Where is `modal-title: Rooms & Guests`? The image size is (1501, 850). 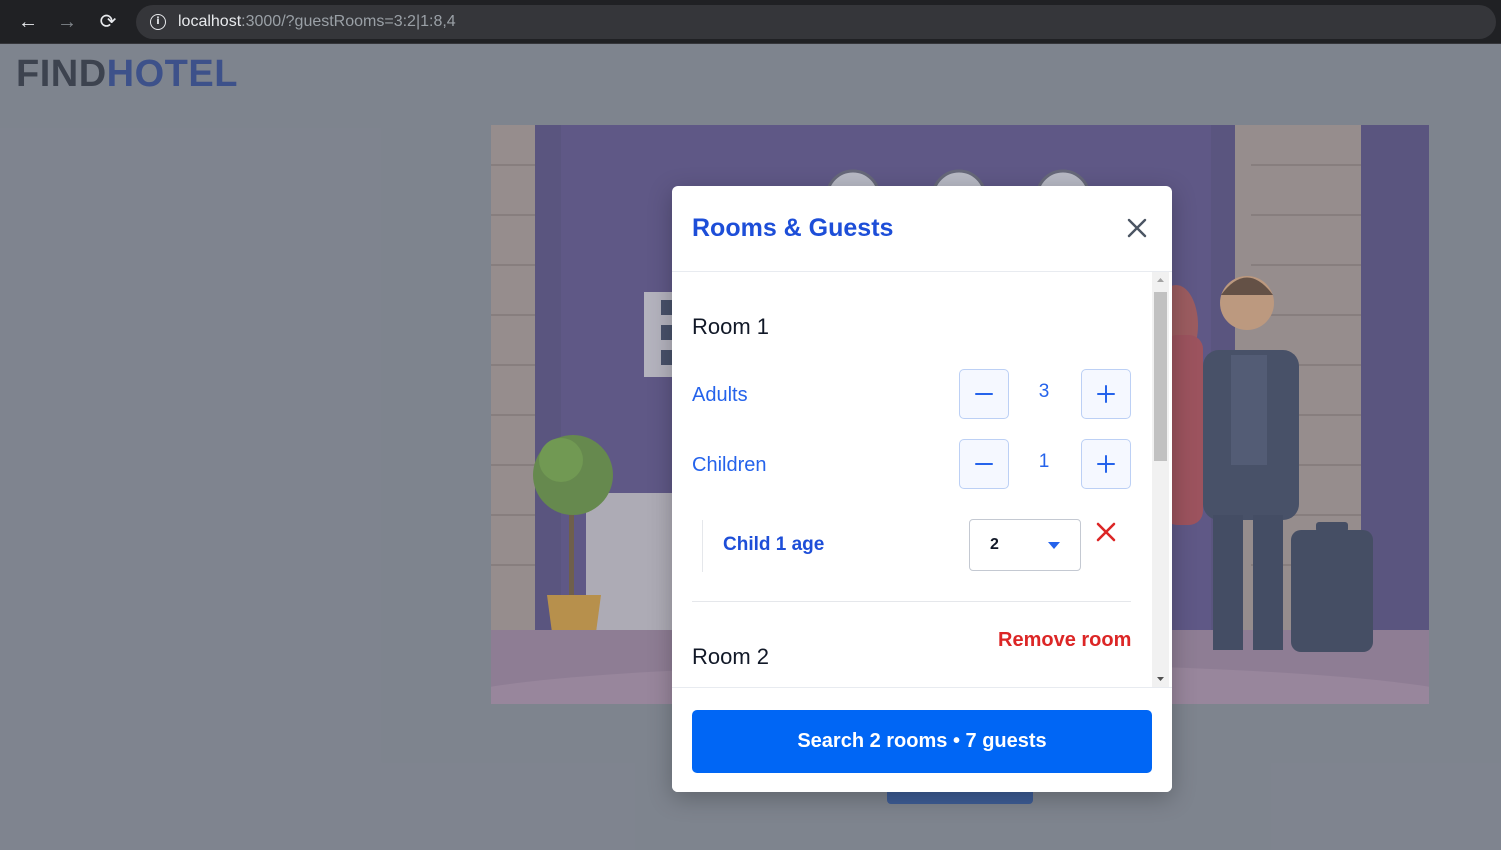 modal-title: Rooms & Guests is located at coordinates (793, 228).